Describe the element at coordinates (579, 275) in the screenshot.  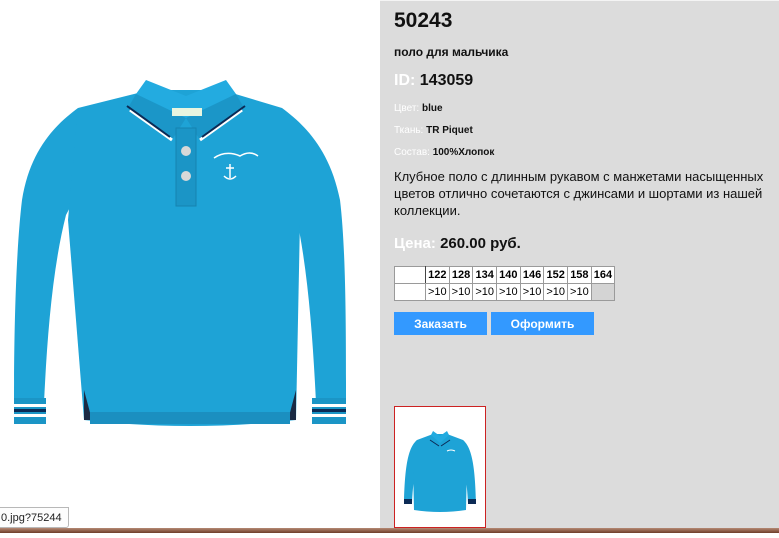
I see `size-header: 158` at that location.